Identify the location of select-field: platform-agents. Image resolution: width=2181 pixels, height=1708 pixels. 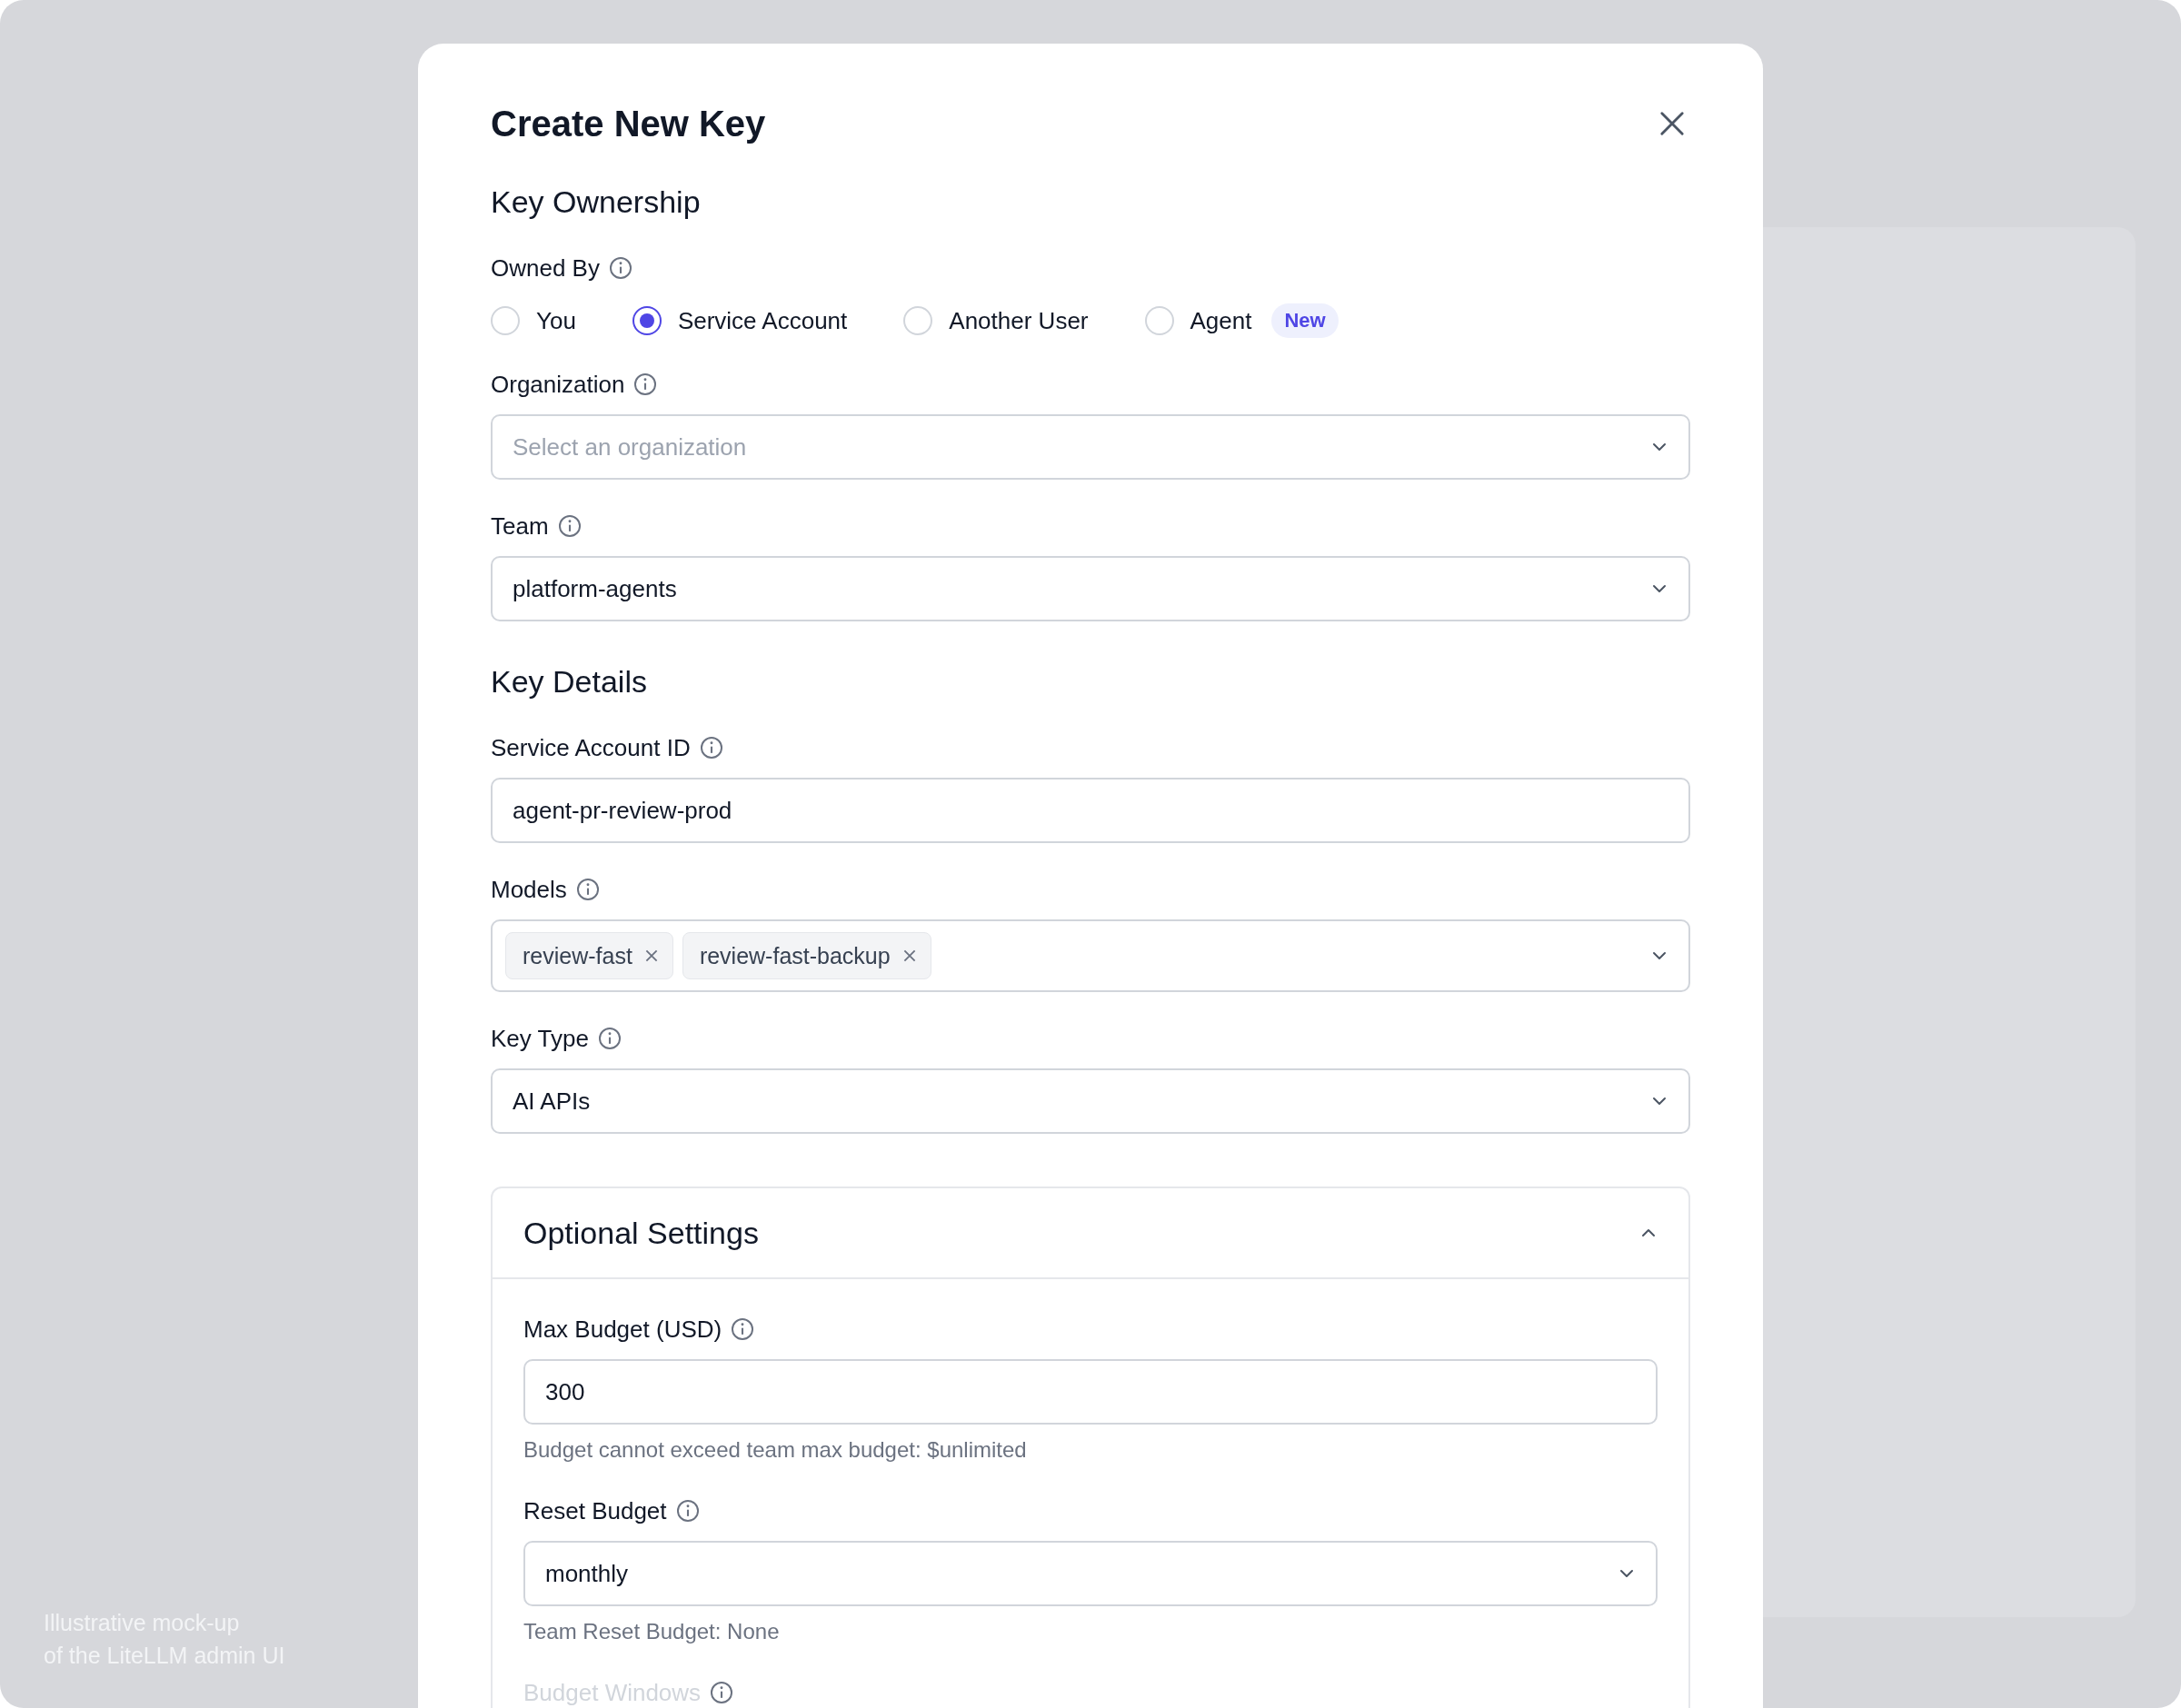
(1090, 588).